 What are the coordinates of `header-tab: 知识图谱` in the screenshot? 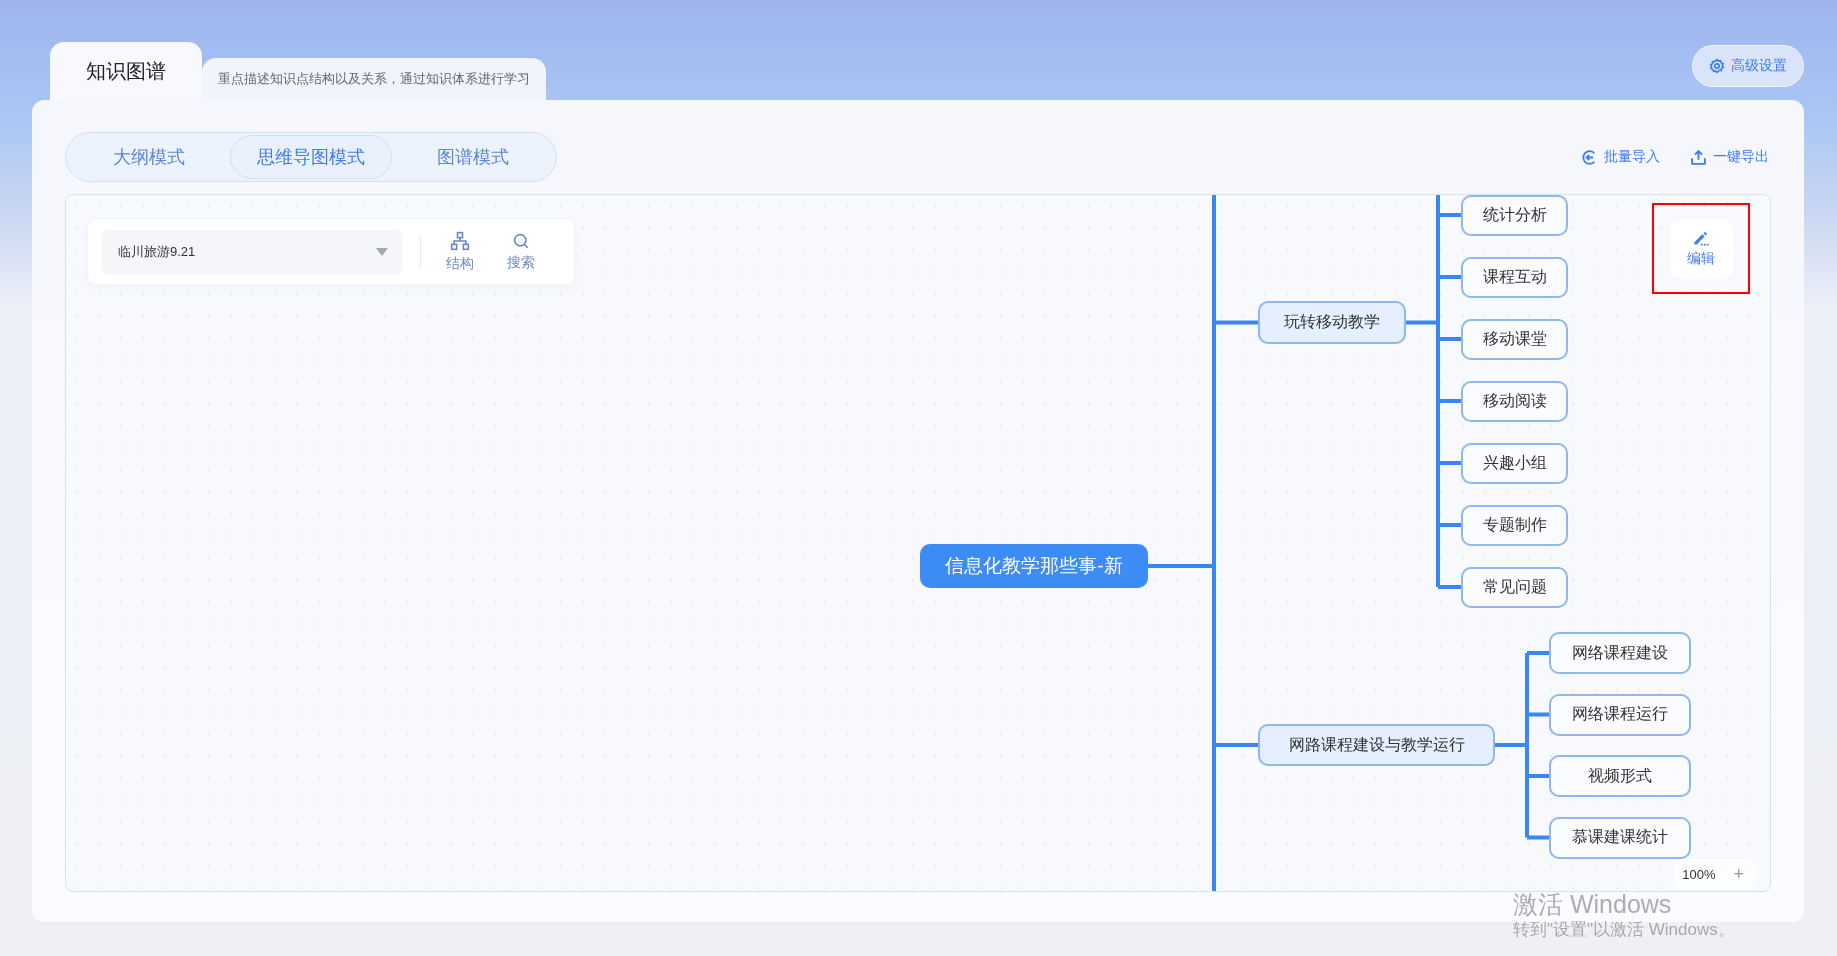 It's located at (126, 71).